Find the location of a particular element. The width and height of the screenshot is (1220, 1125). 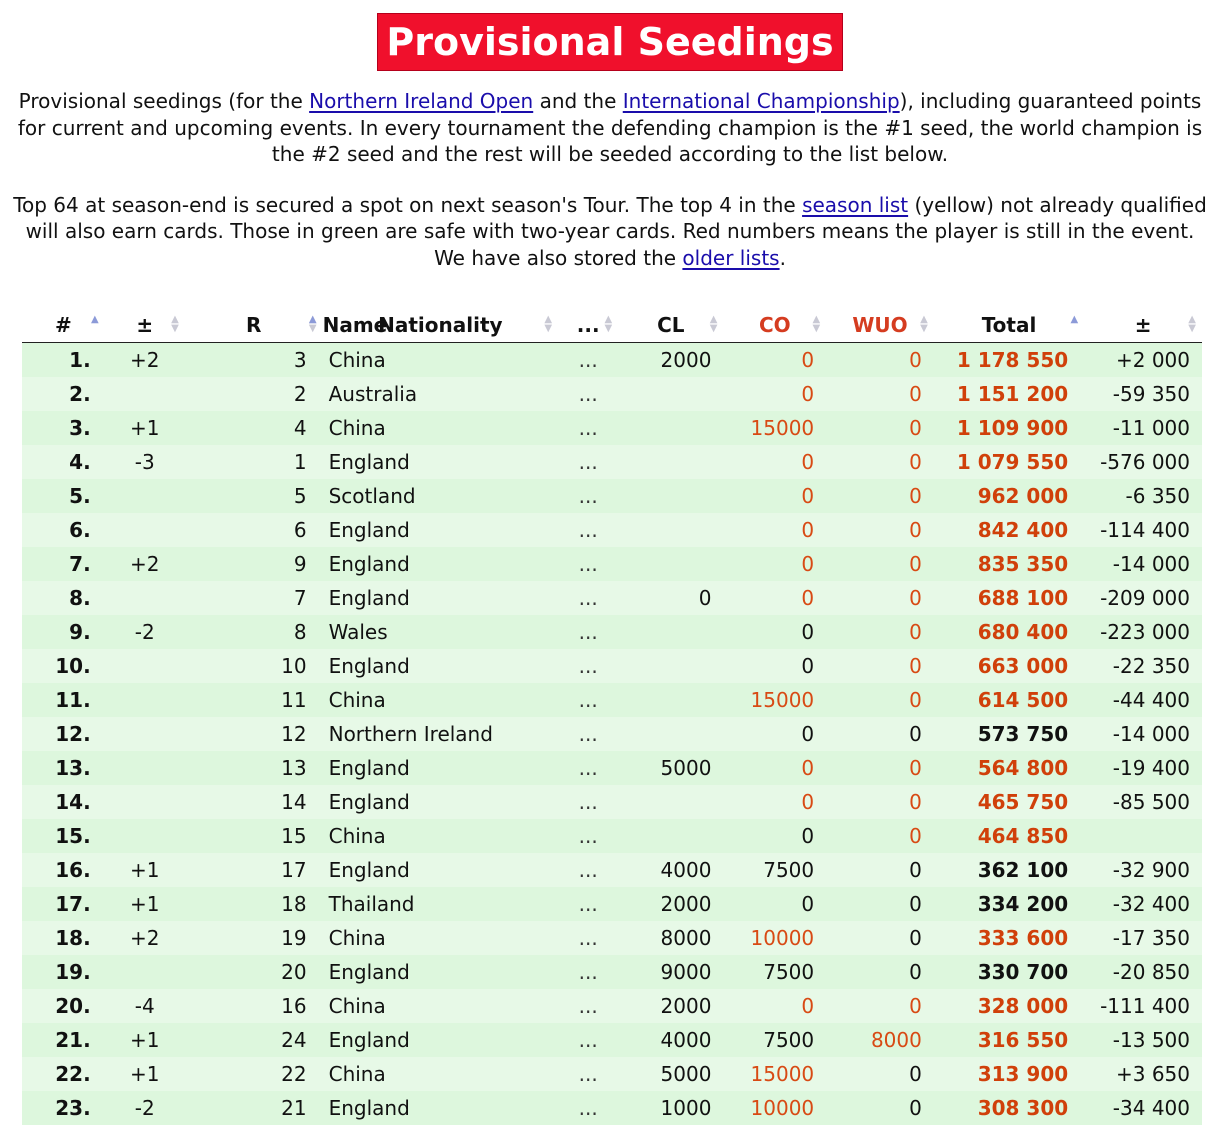

co-cell: 0 is located at coordinates (774, 836).